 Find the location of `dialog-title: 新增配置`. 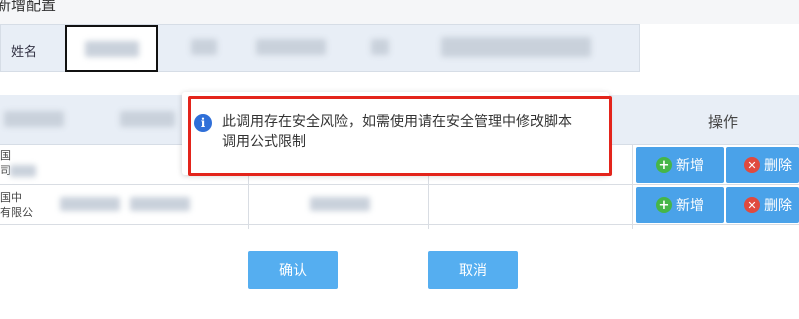

dialog-title: 新增配置 is located at coordinates (28, 7).